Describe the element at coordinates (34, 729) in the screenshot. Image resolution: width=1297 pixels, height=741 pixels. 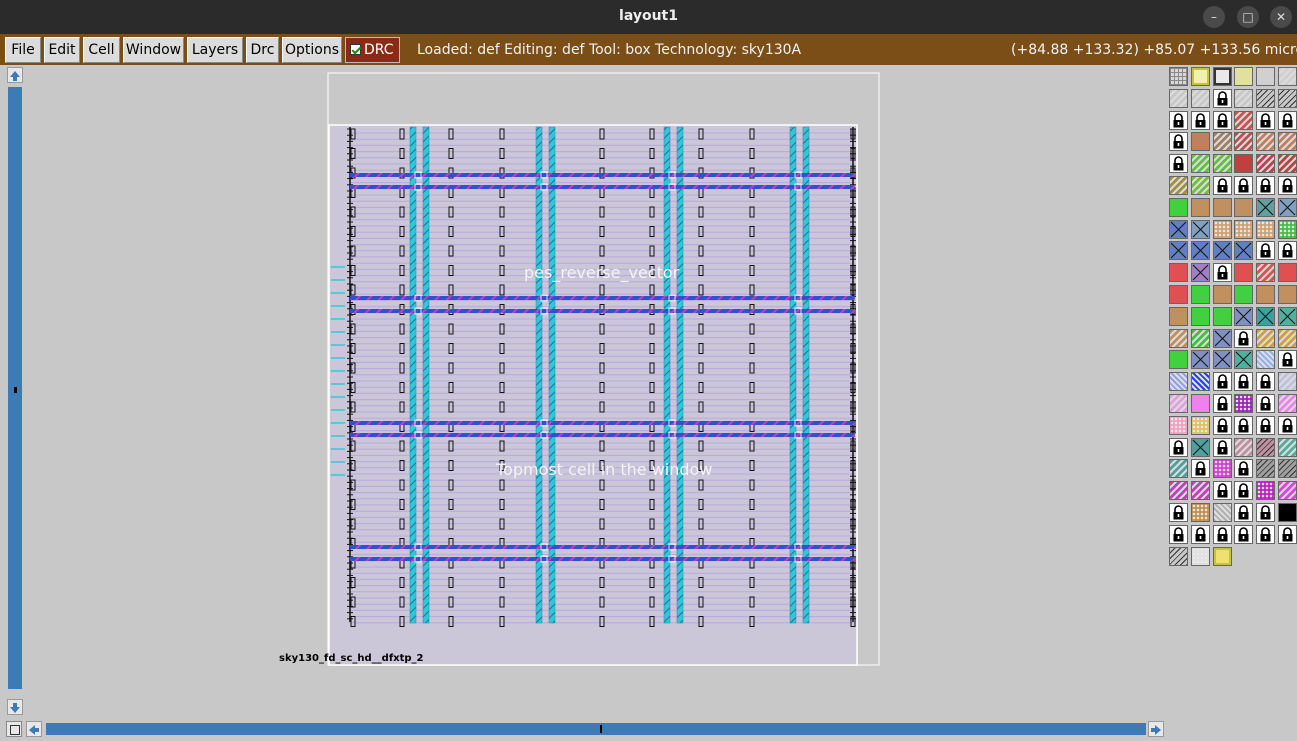
I see `arrow-left-icon` at that location.